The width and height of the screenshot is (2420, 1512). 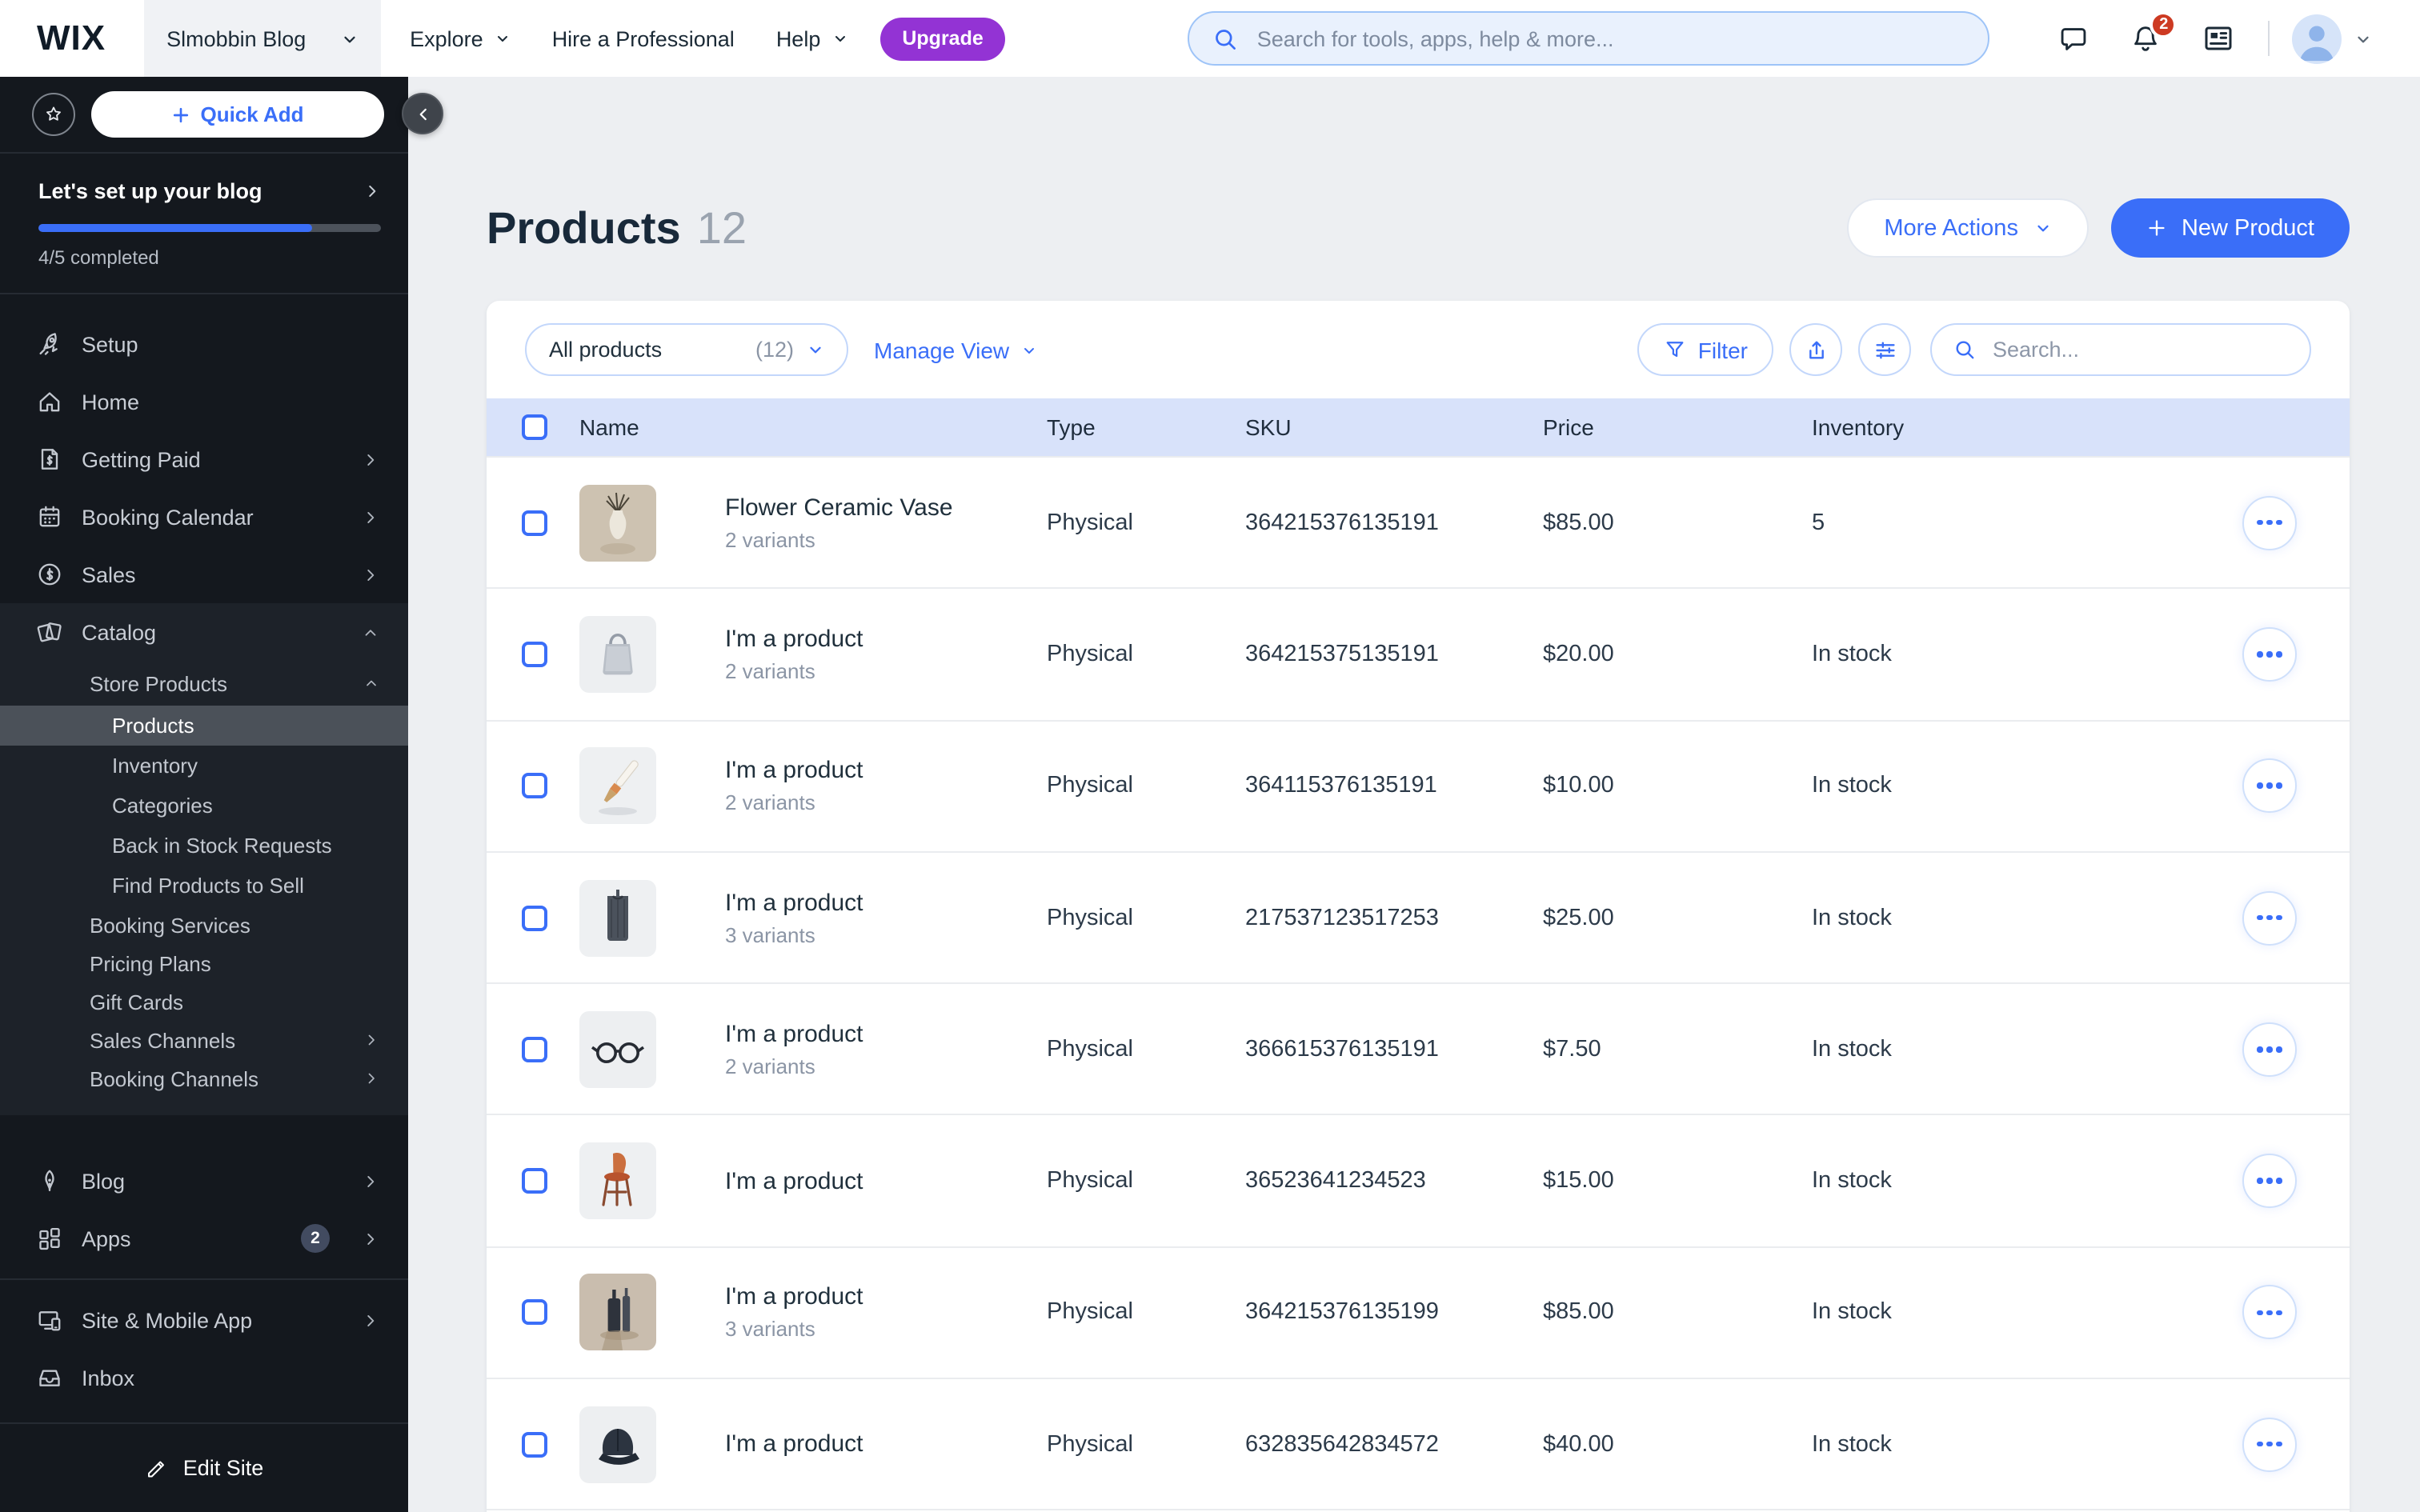 I want to click on sidebar-item-sales-channels: Sales Channels, so click(x=204, y=1040).